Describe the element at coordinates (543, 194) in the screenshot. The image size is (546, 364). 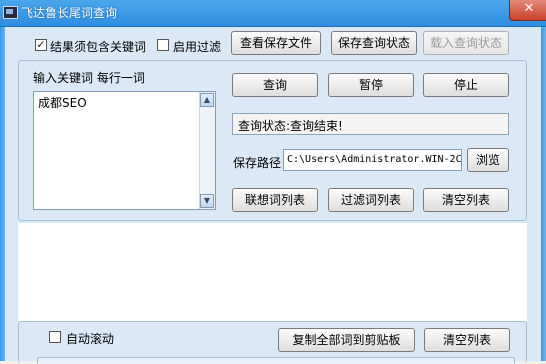
I see `window-frame-right` at that location.